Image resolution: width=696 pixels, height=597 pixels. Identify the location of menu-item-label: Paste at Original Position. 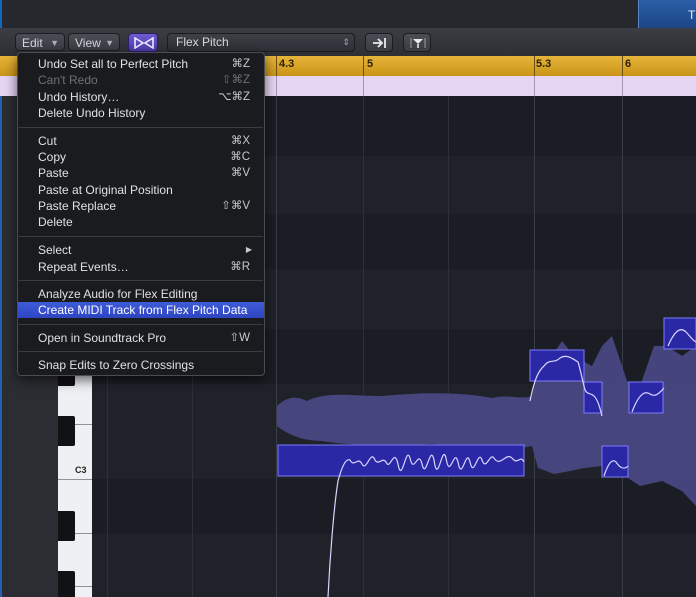
(105, 190).